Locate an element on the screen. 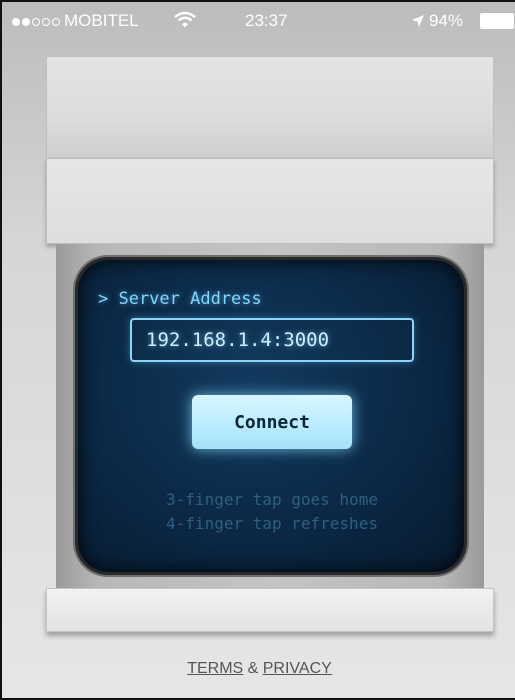  server-address-input is located at coordinates (272, 340).